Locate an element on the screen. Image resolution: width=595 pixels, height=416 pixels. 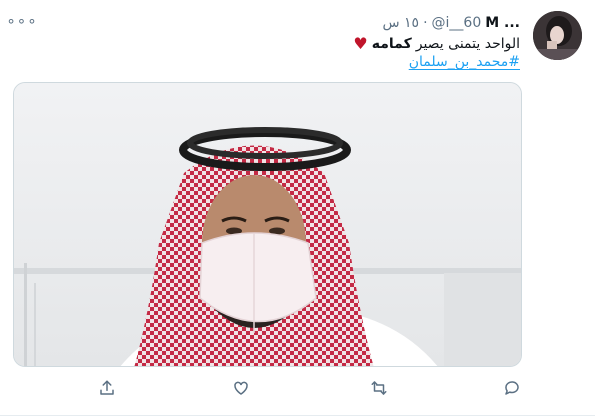
timestamp: ١٥ س is located at coordinates (400, 23).